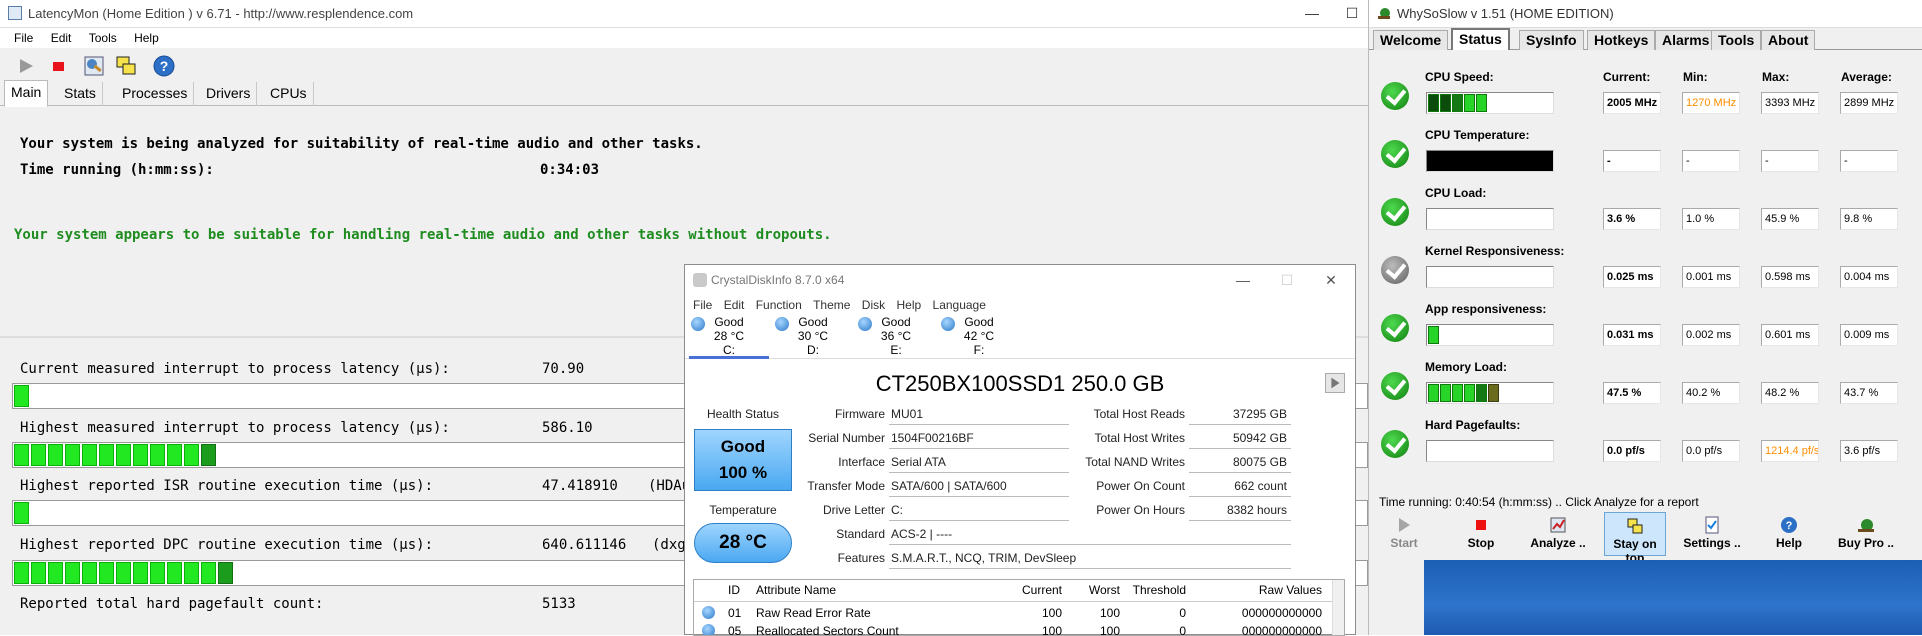  I want to click on metric-max: 0.598 ms, so click(1790, 277).